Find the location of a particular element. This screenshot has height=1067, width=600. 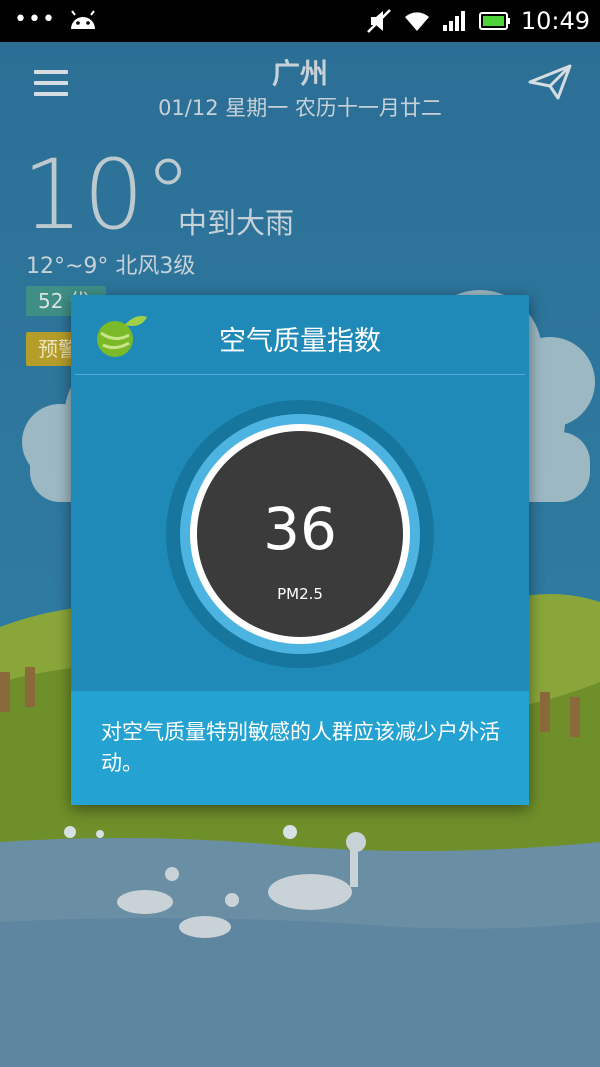

more-notifications-icon: ••• is located at coordinates (35, 19).